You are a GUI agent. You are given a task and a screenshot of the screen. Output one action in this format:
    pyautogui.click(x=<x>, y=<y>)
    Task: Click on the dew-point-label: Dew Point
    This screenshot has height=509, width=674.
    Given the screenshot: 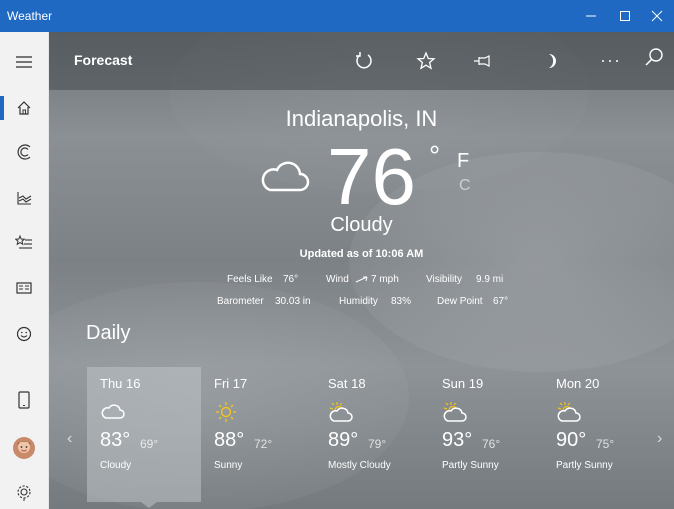 What is the action you would take?
    pyautogui.click(x=460, y=301)
    